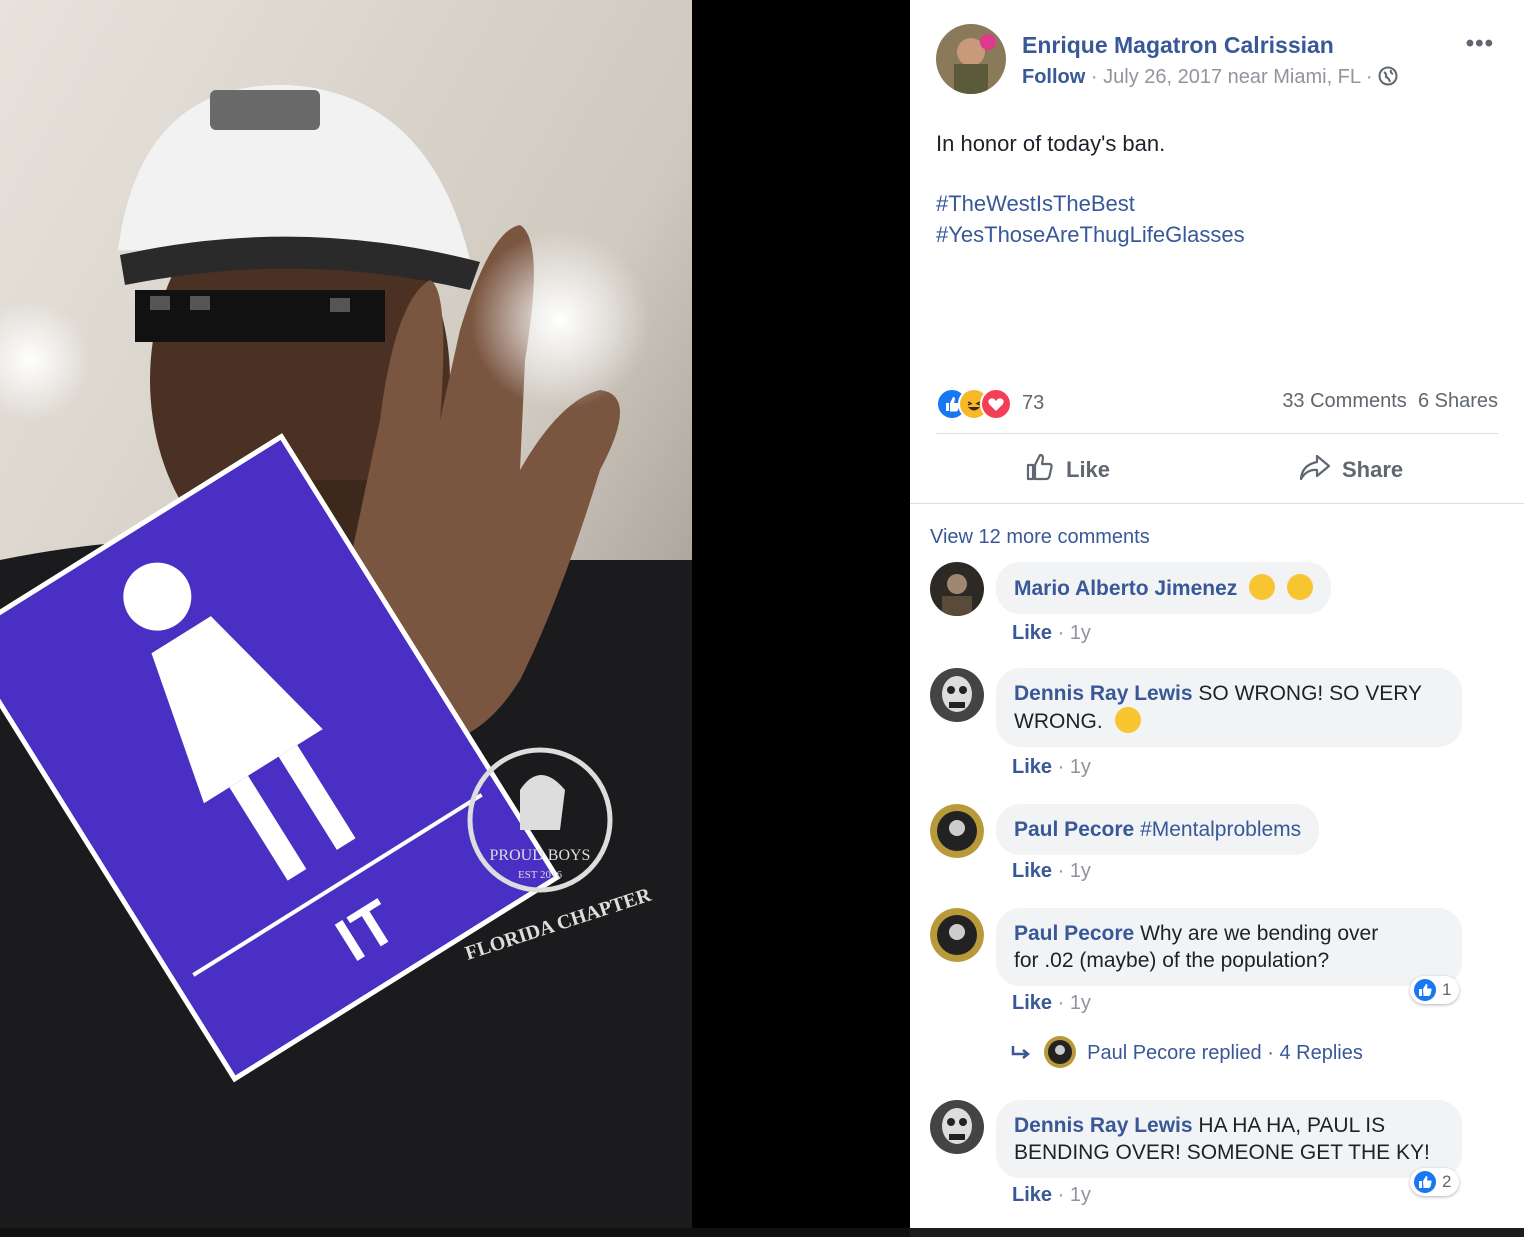 This screenshot has width=1524, height=1237. What do you see at coordinates (1033, 403) in the screenshot?
I see `reaction-count: 73` at bounding box center [1033, 403].